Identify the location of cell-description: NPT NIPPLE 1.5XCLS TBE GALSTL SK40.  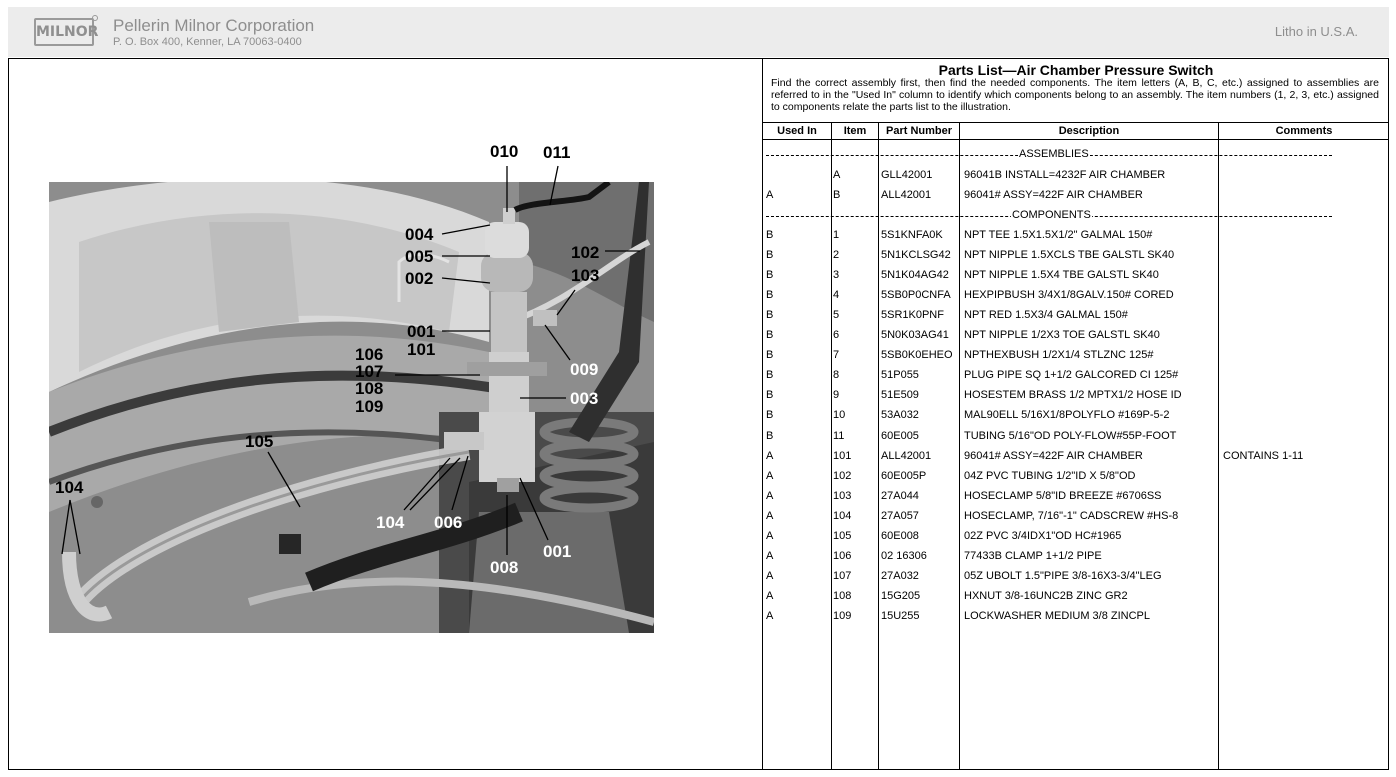
(1069, 255).